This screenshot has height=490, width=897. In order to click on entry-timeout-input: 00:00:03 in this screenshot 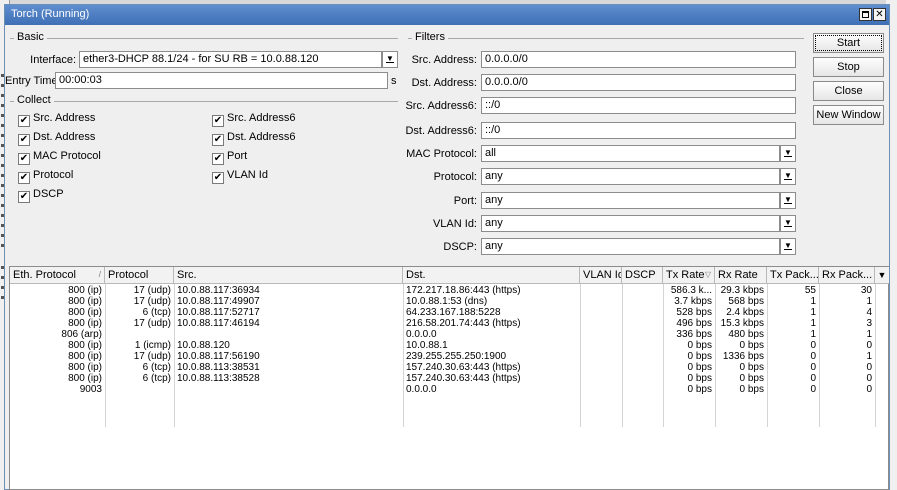, I will do `click(221, 80)`.